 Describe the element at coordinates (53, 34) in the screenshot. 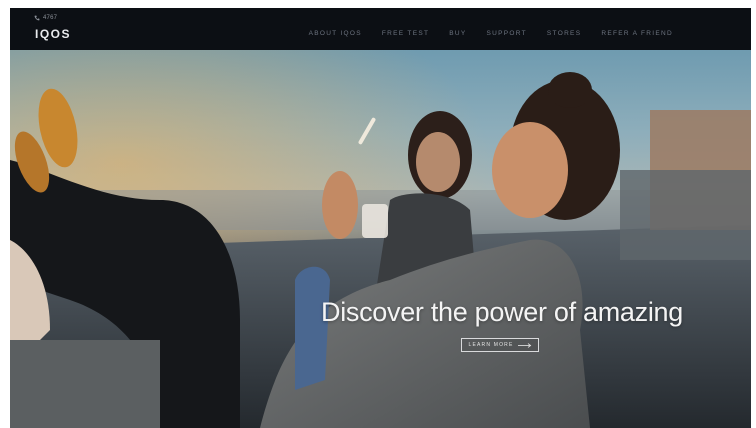

I see `iqos-logo: IQOS` at that location.